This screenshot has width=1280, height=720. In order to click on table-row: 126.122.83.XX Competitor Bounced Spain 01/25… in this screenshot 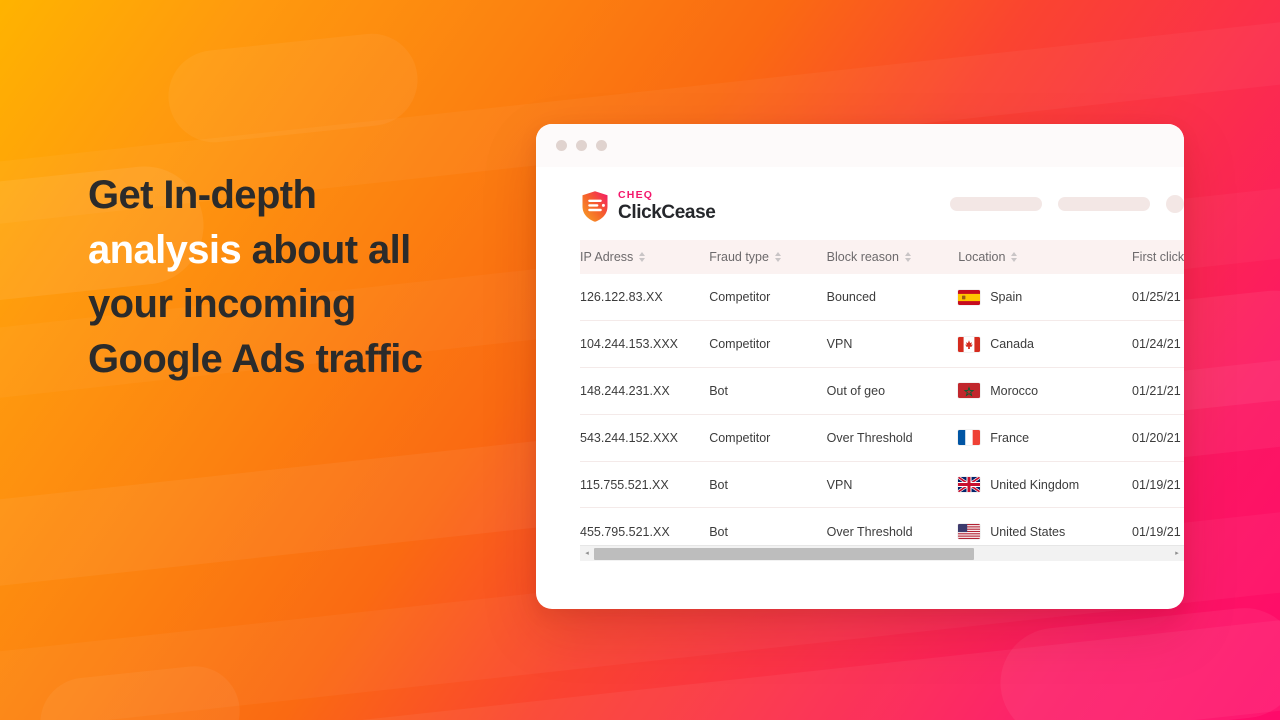, I will do `click(882, 298)`.